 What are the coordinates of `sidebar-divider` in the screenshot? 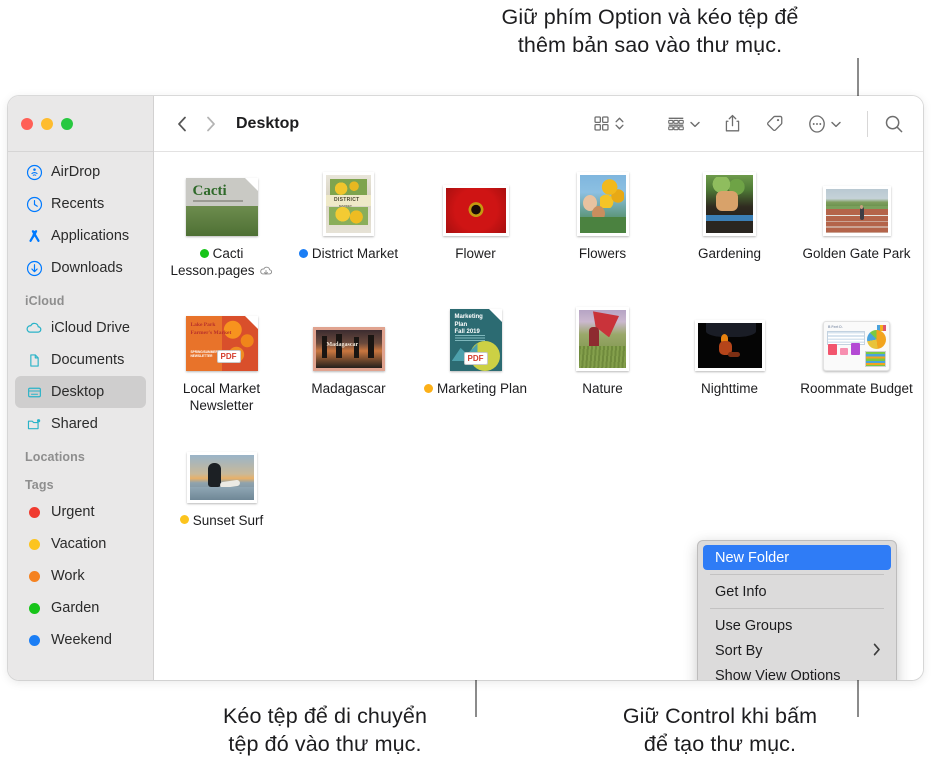 It's located at (80, 151).